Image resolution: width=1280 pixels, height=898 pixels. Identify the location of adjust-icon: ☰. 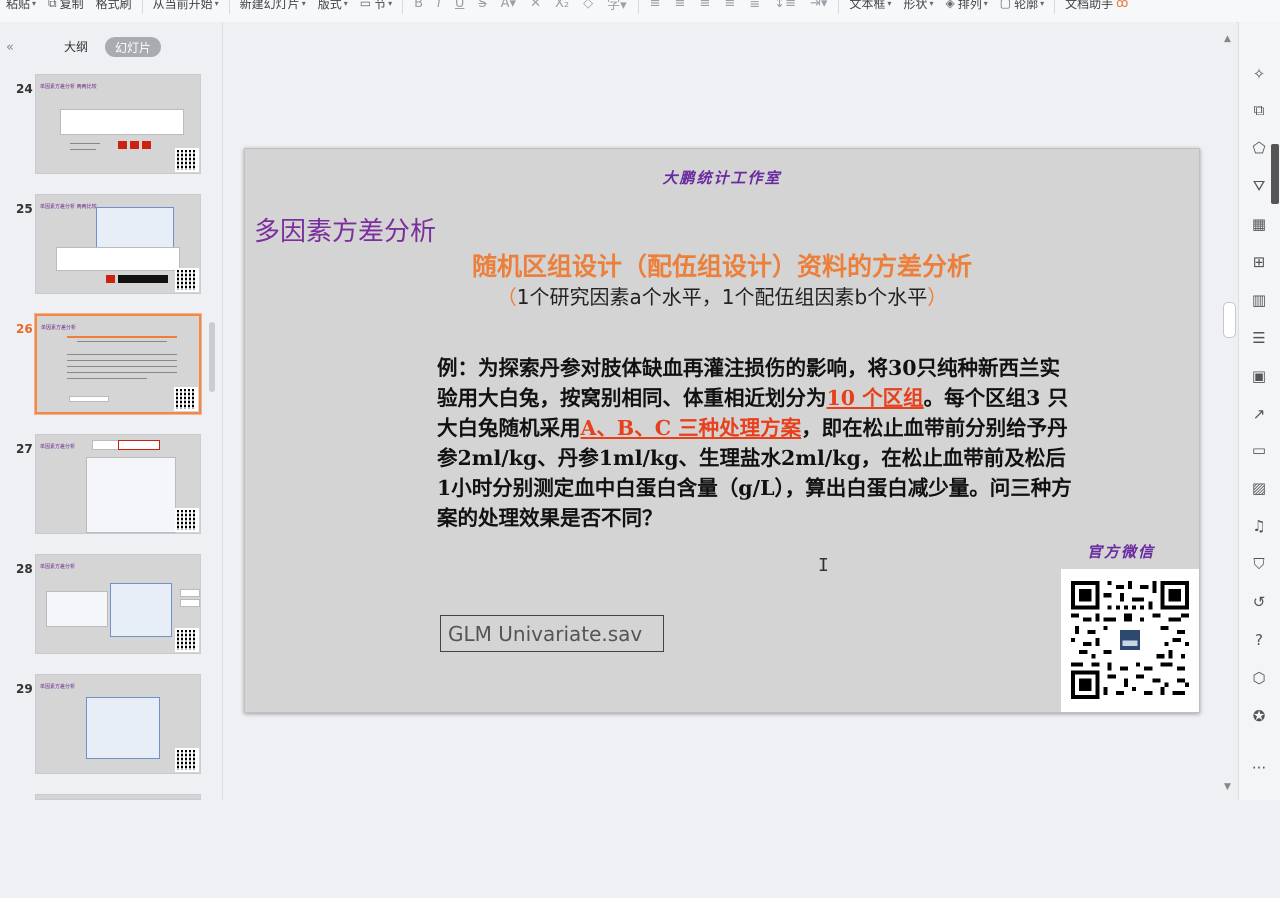
(1259, 338).